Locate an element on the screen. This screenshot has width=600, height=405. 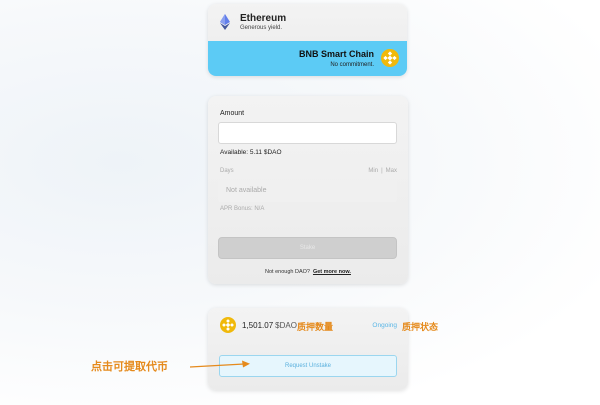
days-field: Not available is located at coordinates (307, 191).